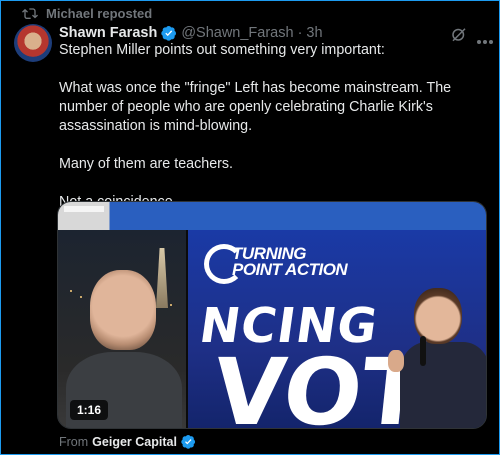 The height and width of the screenshot is (455, 500). What do you see at coordinates (30, 13) in the screenshot?
I see `repost-icon` at bounding box center [30, 13].